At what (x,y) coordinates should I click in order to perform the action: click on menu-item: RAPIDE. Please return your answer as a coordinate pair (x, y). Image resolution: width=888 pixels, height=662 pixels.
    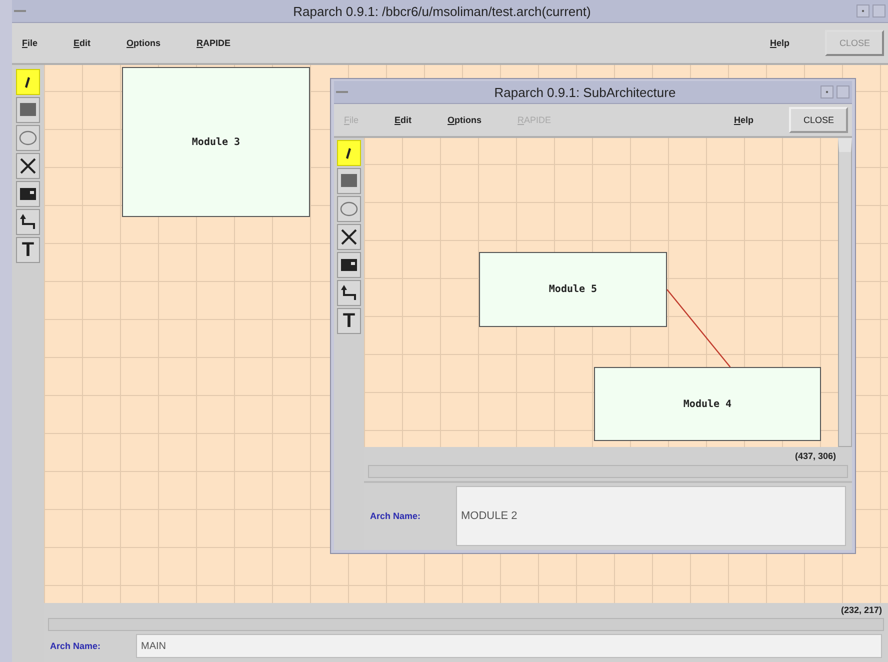
    Looking at the image, I should click on (213, 43).